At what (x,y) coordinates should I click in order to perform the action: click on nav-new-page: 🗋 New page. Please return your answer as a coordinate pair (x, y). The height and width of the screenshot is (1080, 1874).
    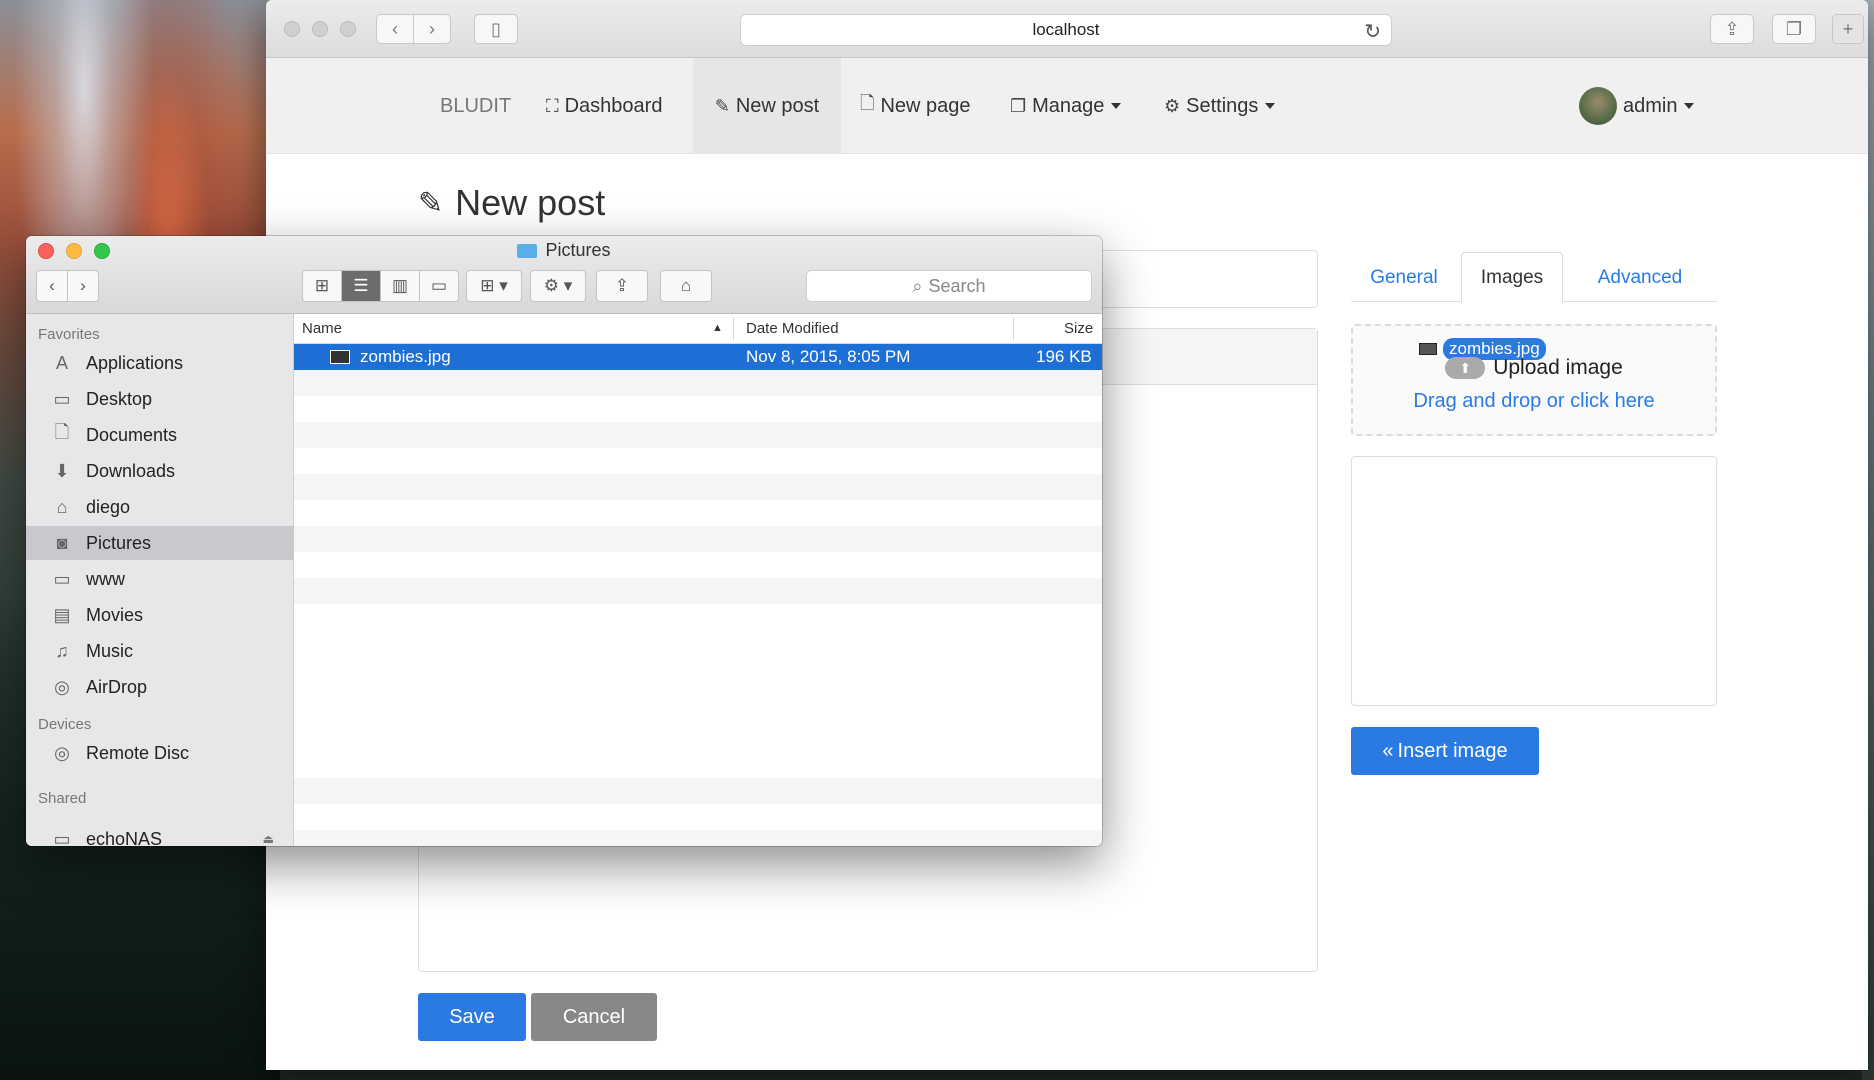
    Looking at the image, I should click on (915, 106).